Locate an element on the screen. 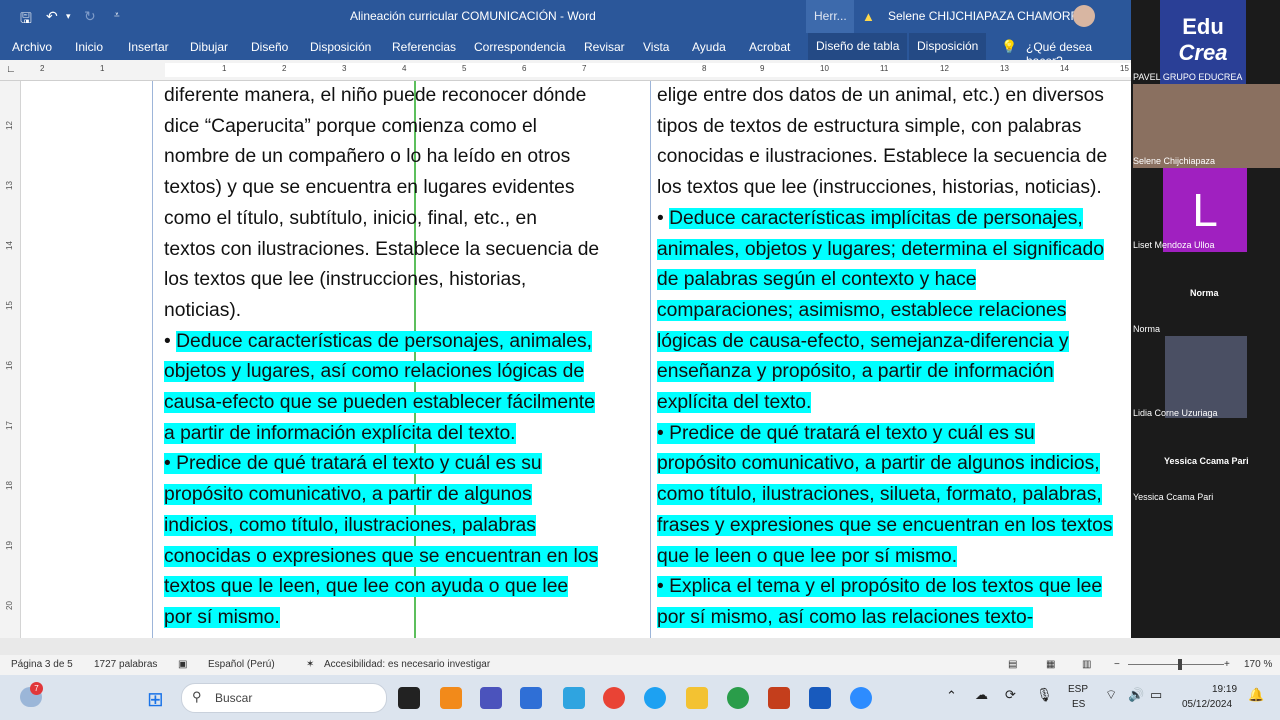 The height and width of the screenshot is (720, 1280). page-count: Página 3 de 5 is located at coordinates (42, 664).